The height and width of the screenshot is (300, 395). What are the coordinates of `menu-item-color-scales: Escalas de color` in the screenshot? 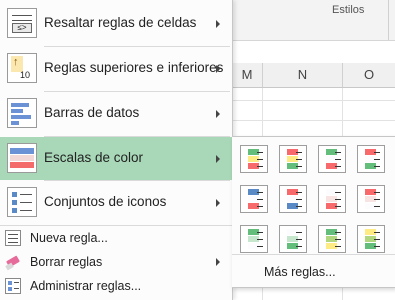 It's located at (116, 158).